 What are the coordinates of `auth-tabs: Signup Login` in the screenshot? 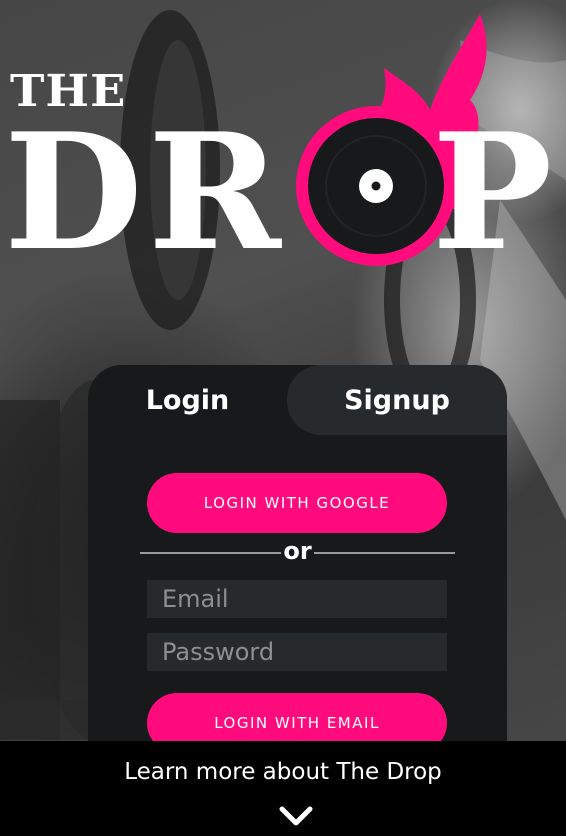 It's located at (297, 400).